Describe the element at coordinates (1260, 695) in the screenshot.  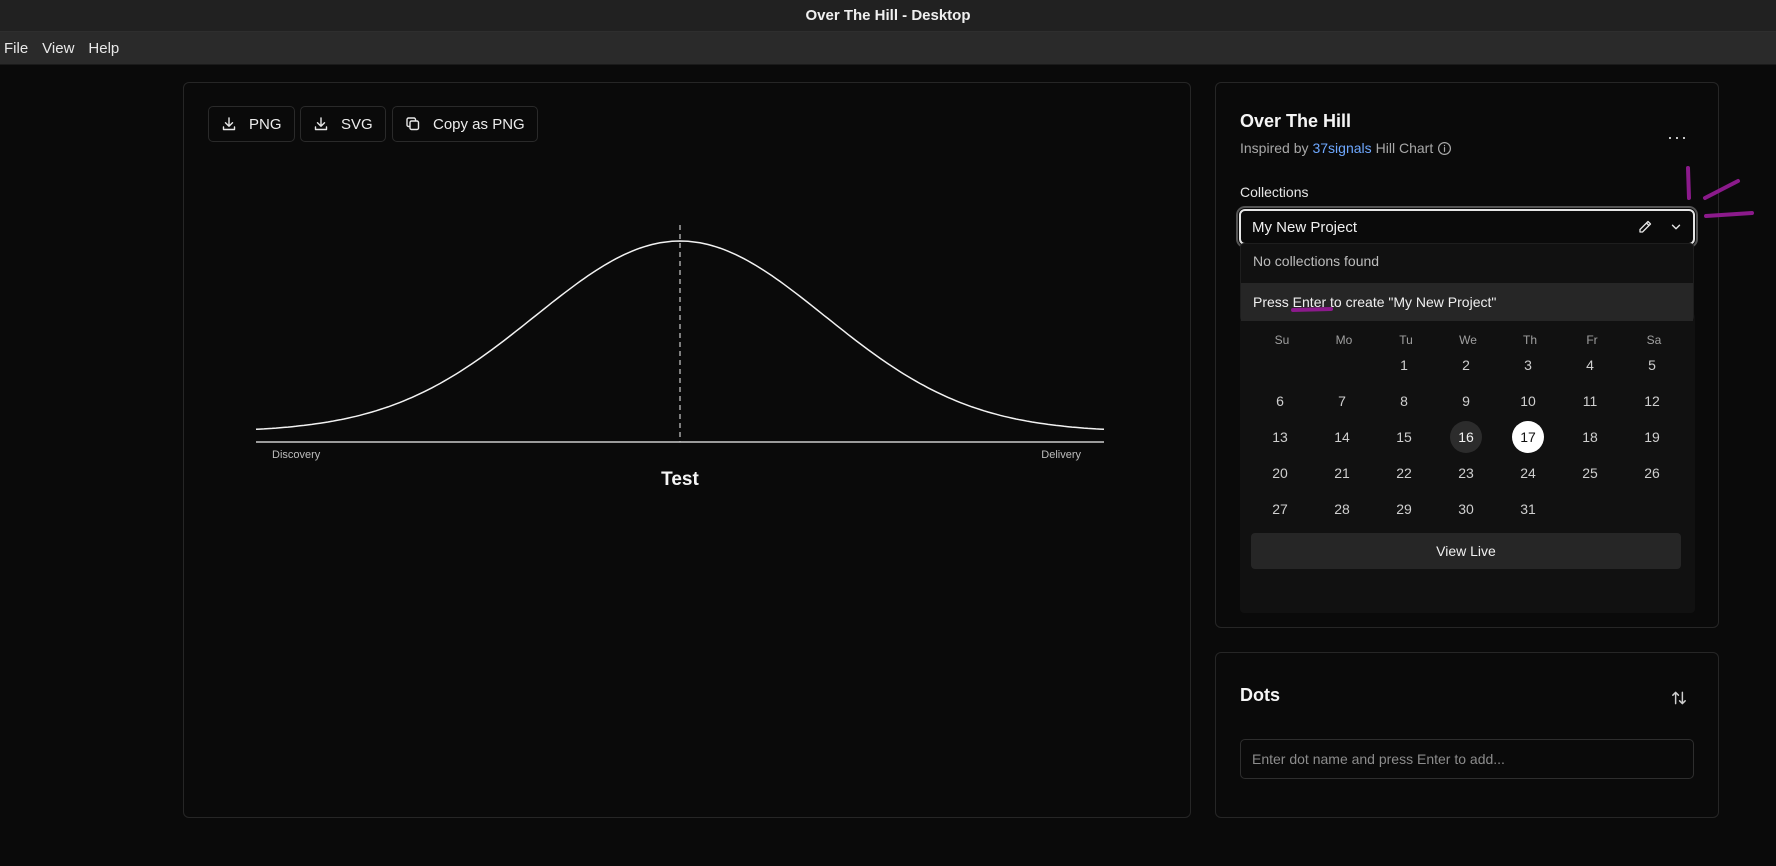
I see `dots-title: Dots` at that location.